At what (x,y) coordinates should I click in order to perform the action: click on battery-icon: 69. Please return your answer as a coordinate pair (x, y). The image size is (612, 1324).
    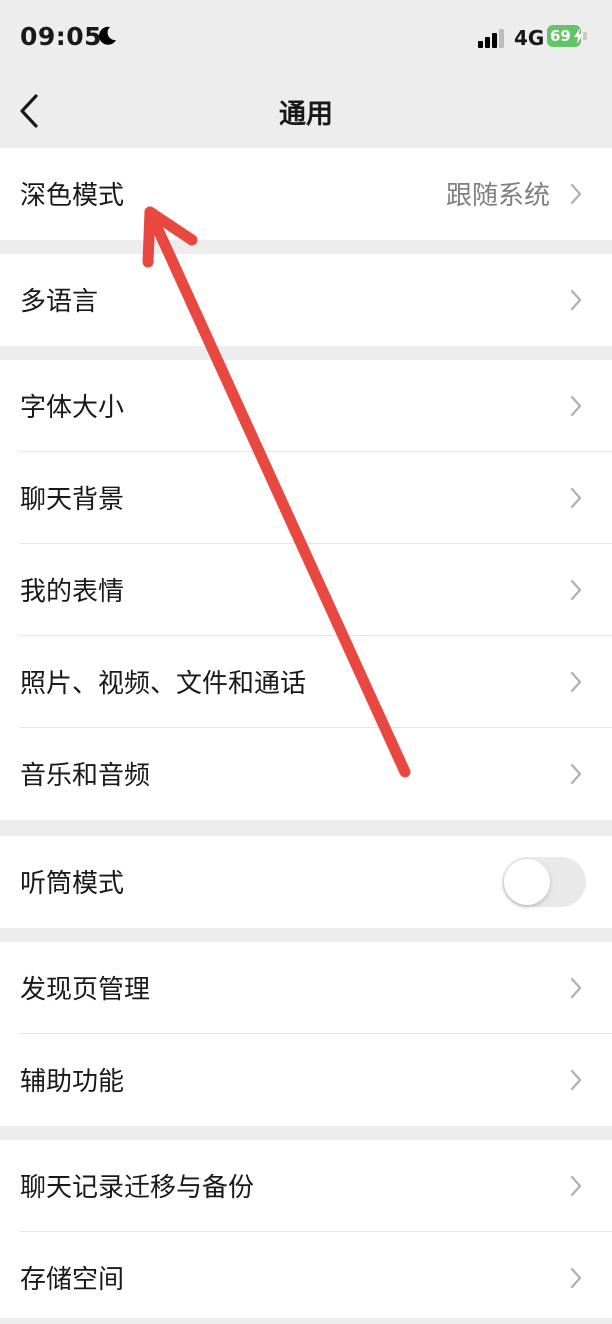
    Looking at the image, I should click on (568, 37).